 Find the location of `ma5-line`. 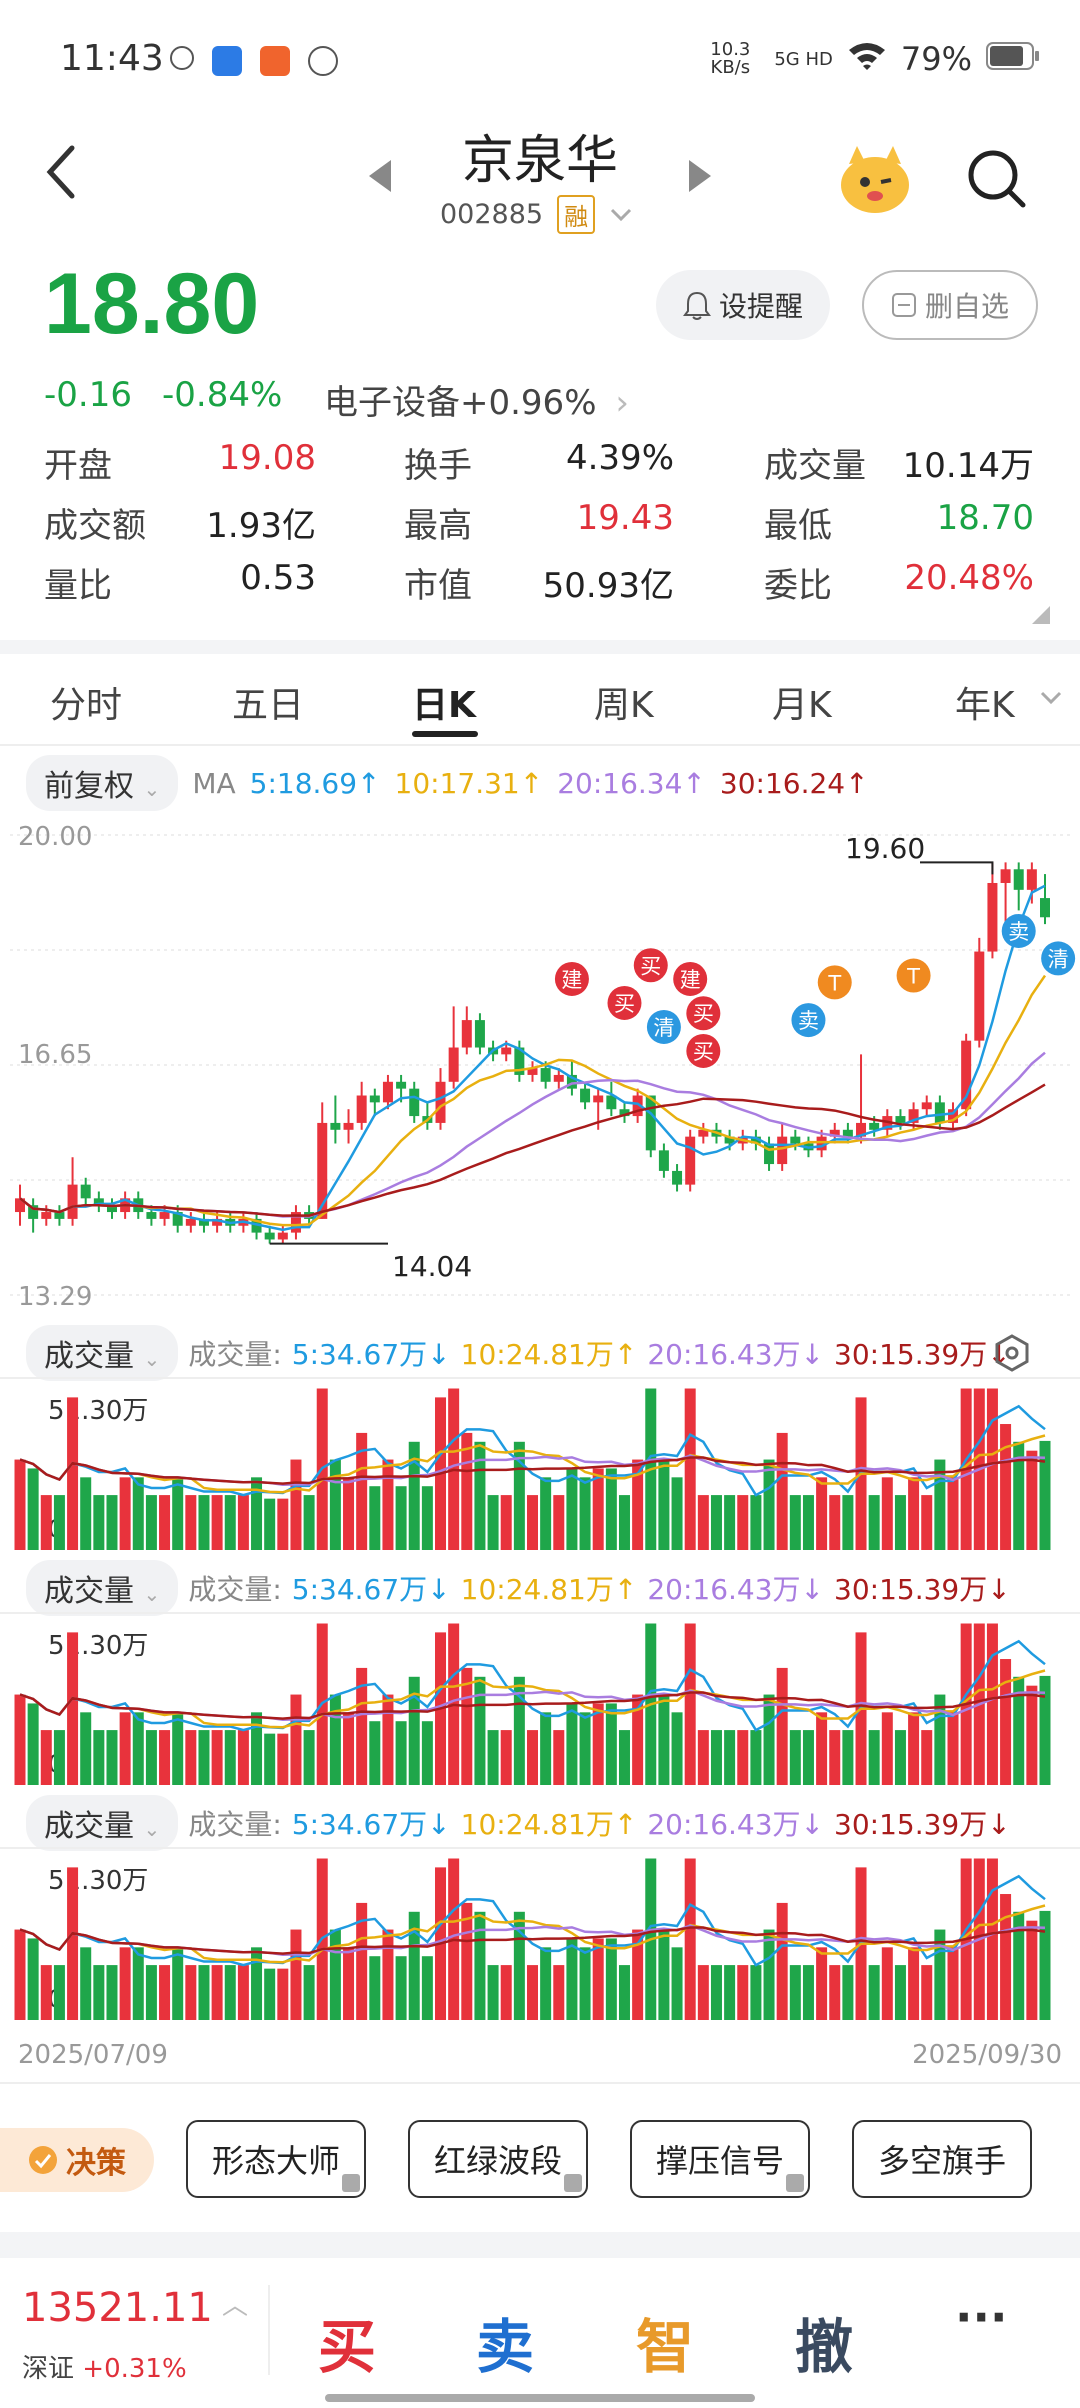

ma5-line is located at coordinates (532, 1058).